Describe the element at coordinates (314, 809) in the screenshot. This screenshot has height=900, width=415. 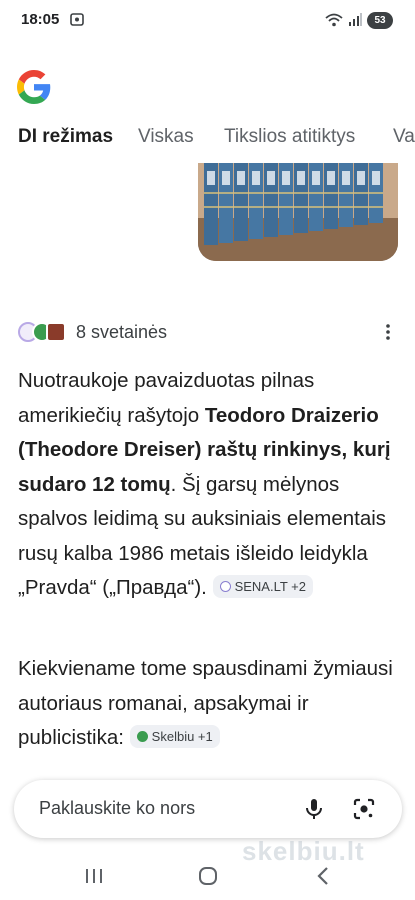
I see `microphone-icon` at that location.